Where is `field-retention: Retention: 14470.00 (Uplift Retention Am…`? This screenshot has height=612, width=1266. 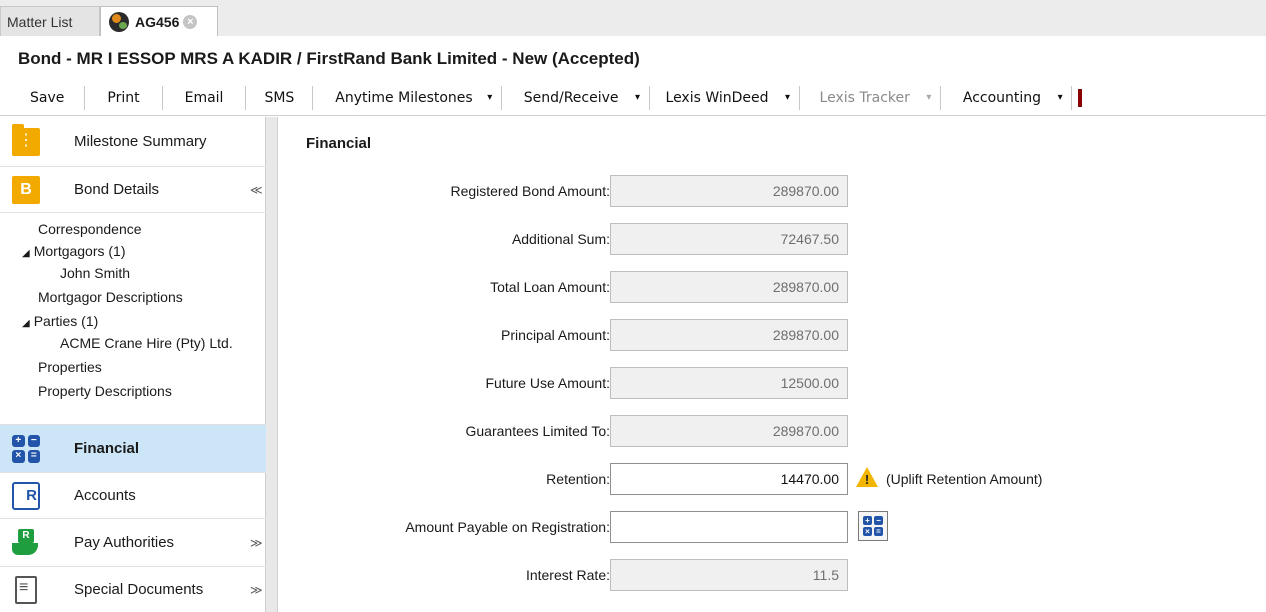 field-retention: Retention: 14470.00 (Uplift Retention Am… is located at coordinates (773, 479).